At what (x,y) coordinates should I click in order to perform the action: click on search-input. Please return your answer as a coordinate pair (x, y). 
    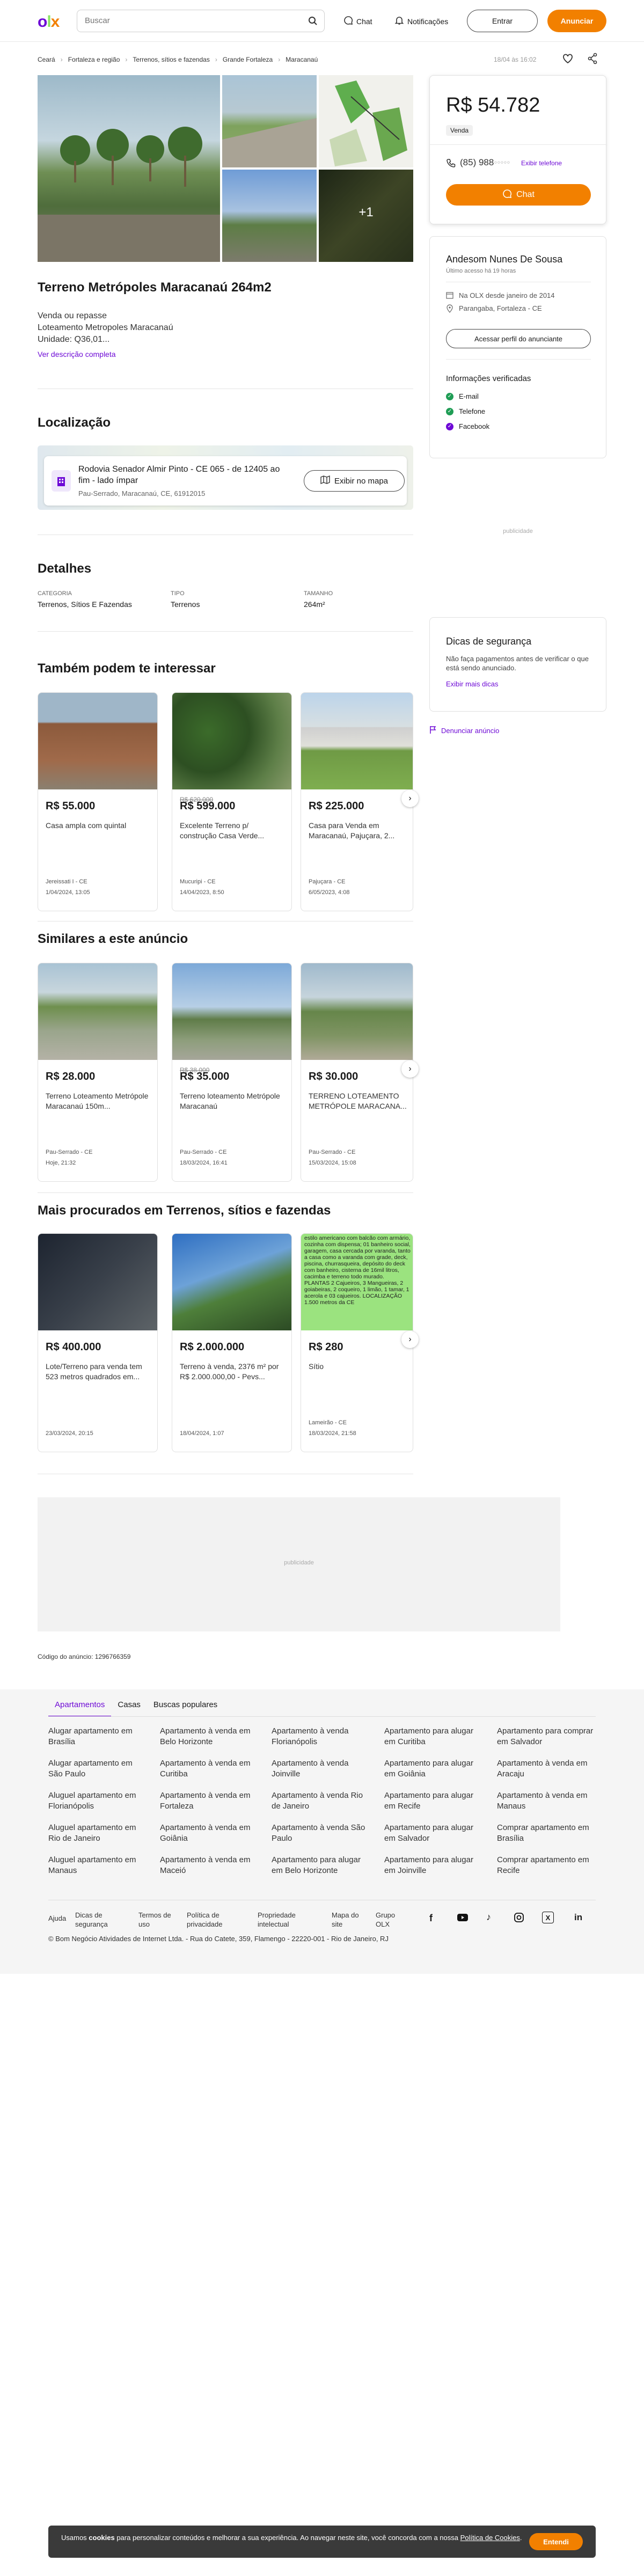
    Looking at the image, I should click on (192, 20).